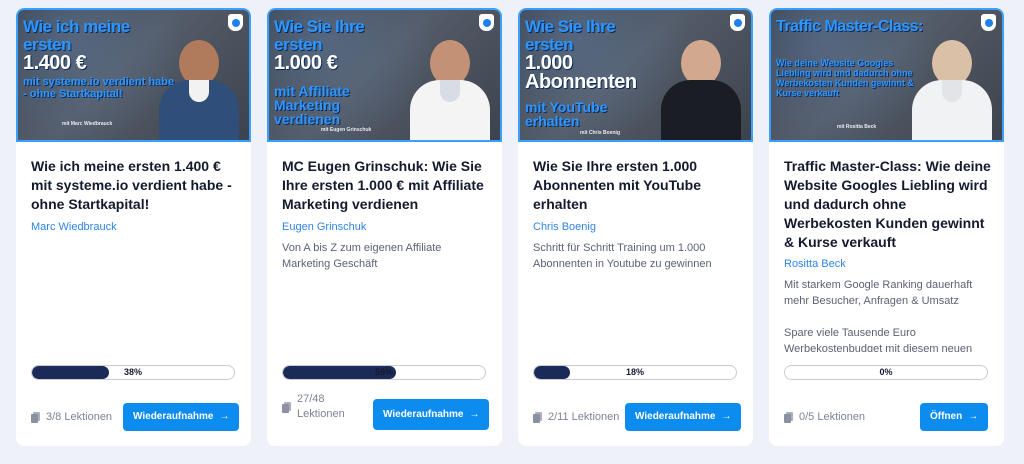 This screenshot has width=1024, height=464. I want to click on lesson-count-text: 0/5 Lektionen, so click(832, 416).